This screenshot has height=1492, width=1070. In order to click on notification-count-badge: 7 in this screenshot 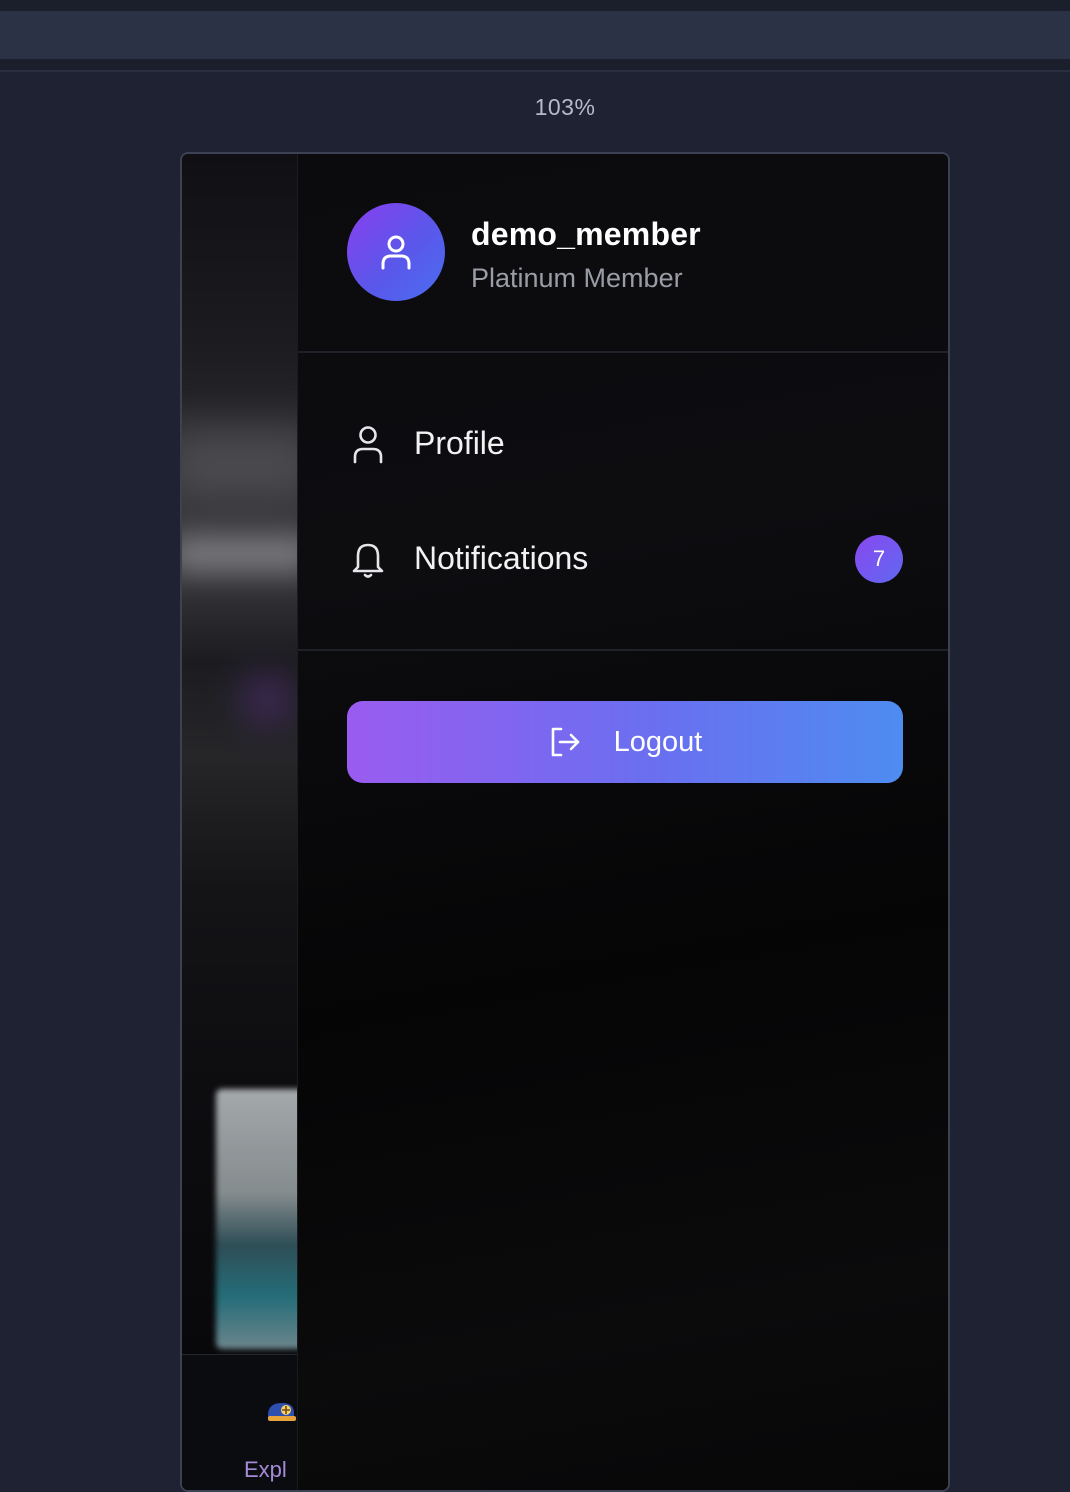, I will do `click(879, 559)`.